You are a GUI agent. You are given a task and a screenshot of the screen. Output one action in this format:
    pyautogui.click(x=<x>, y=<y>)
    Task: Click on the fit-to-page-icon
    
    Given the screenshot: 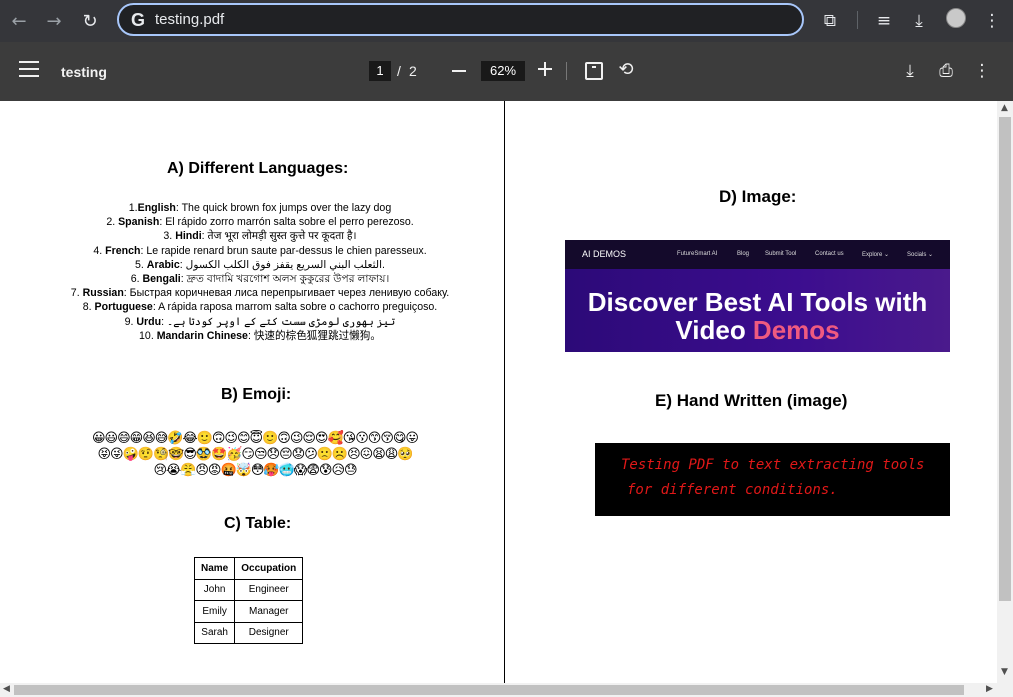 What is the action you would take?
    pyautogui.click(x=594, y=71)
    